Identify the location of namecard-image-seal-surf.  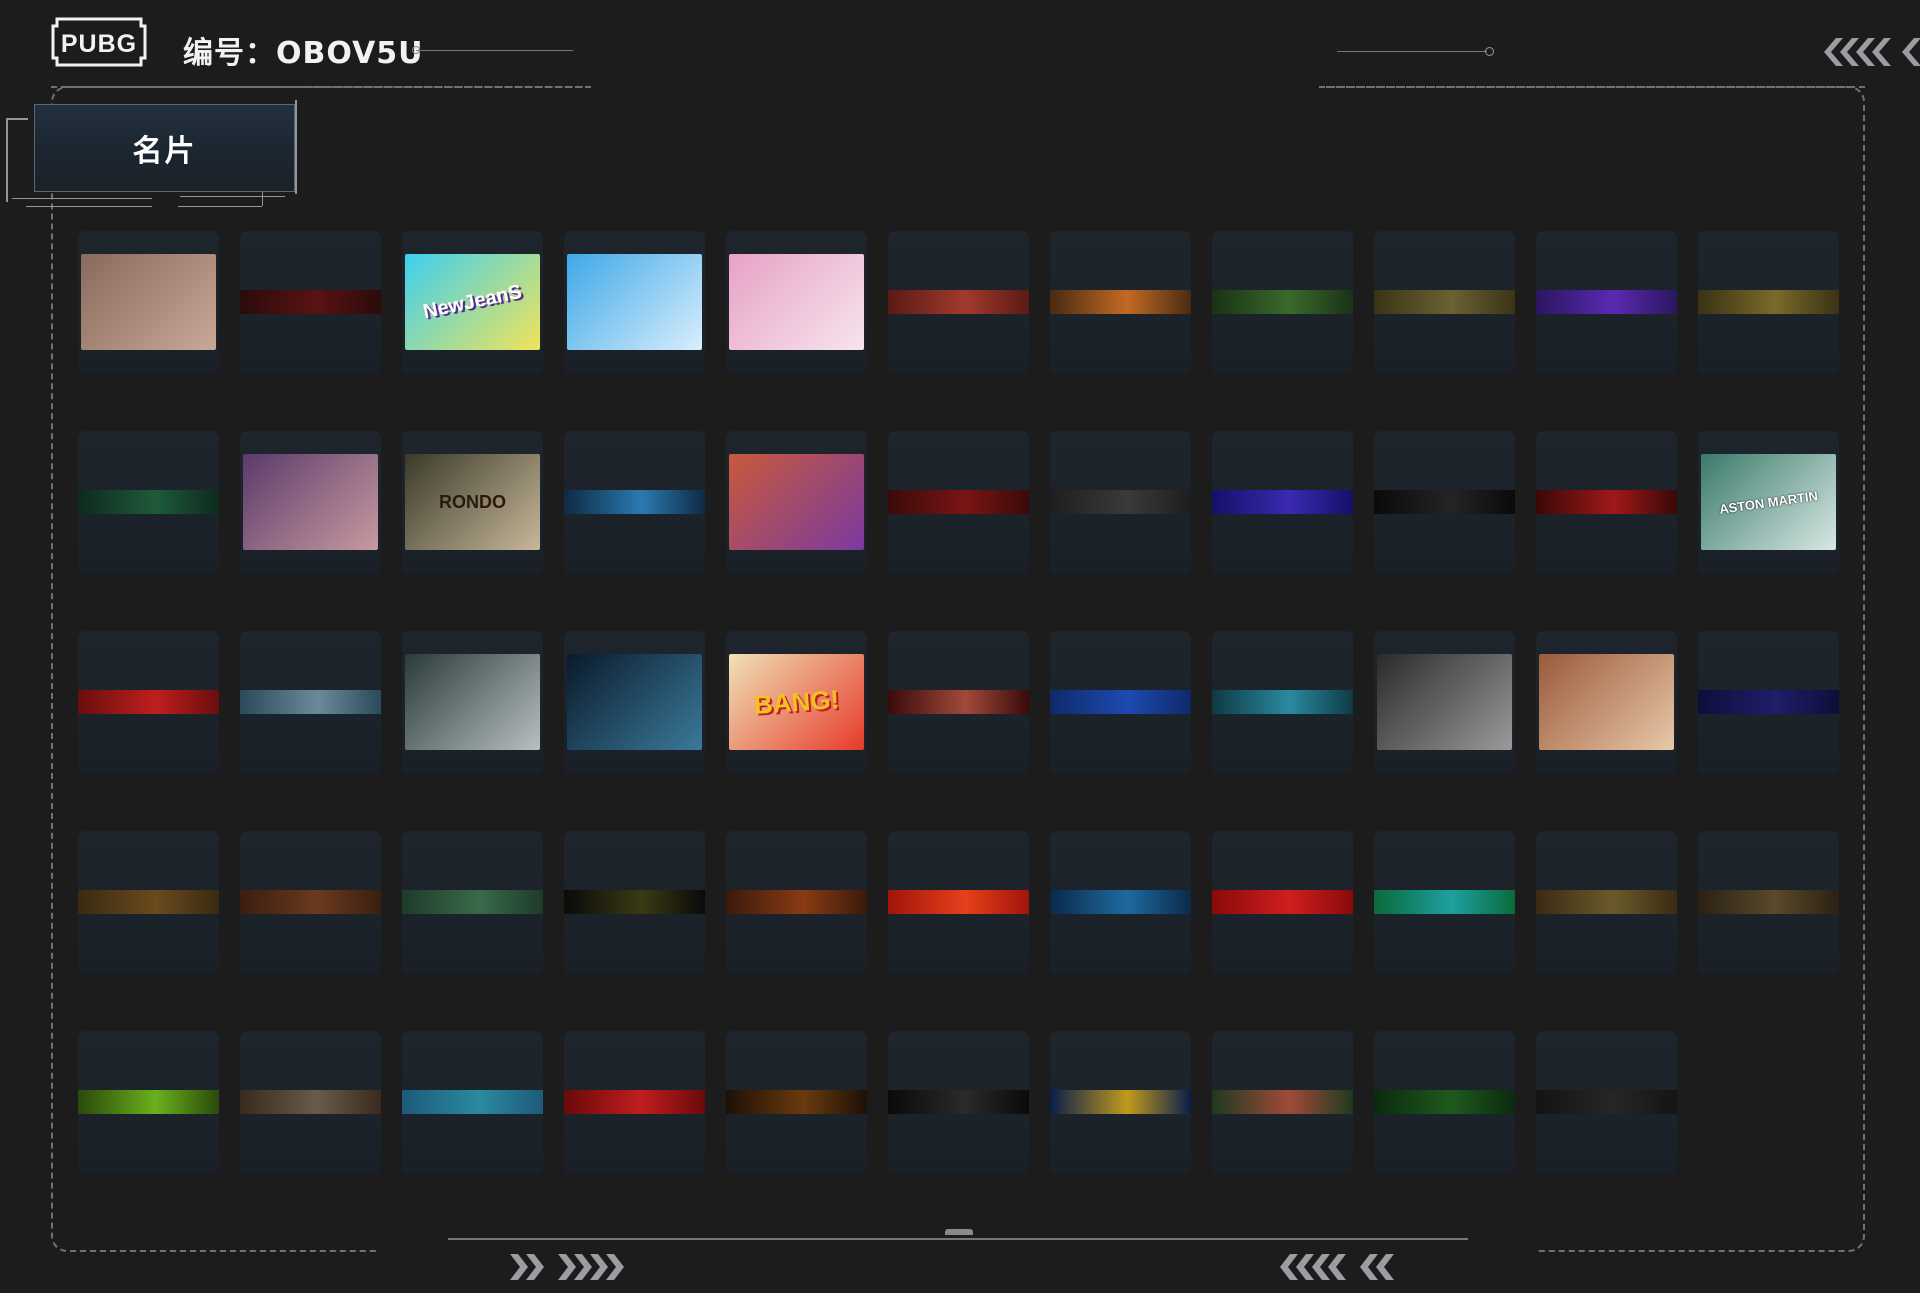
(634, 302).